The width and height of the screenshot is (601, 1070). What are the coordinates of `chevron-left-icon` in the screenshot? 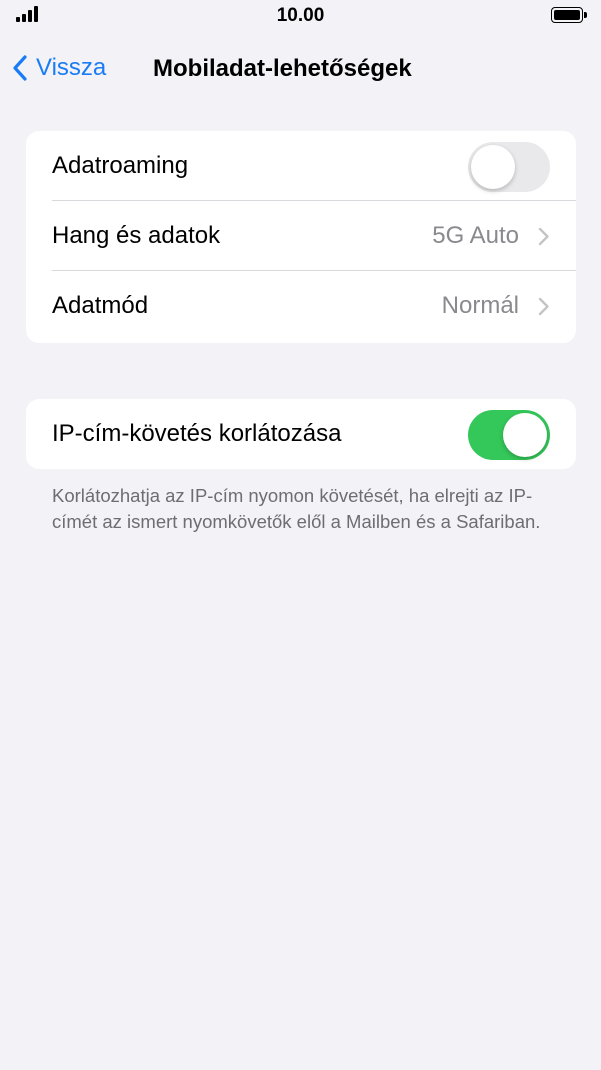 It's located at (20, 68).